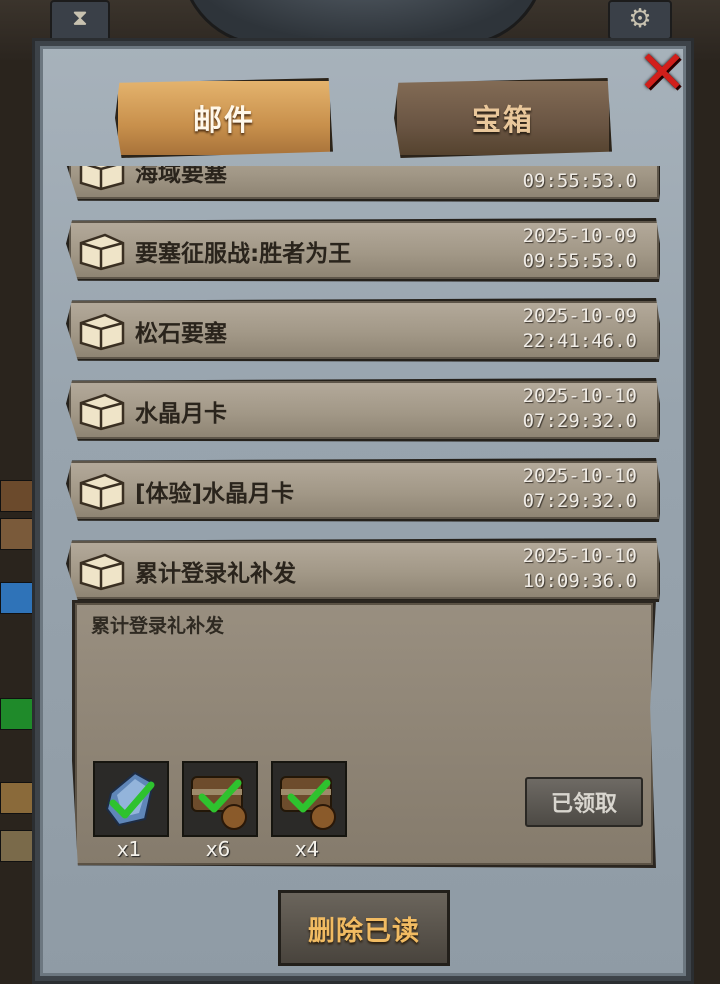  Describe the element at coordinates (18, 846) in the screenshot. I see `search-icon` at that location.